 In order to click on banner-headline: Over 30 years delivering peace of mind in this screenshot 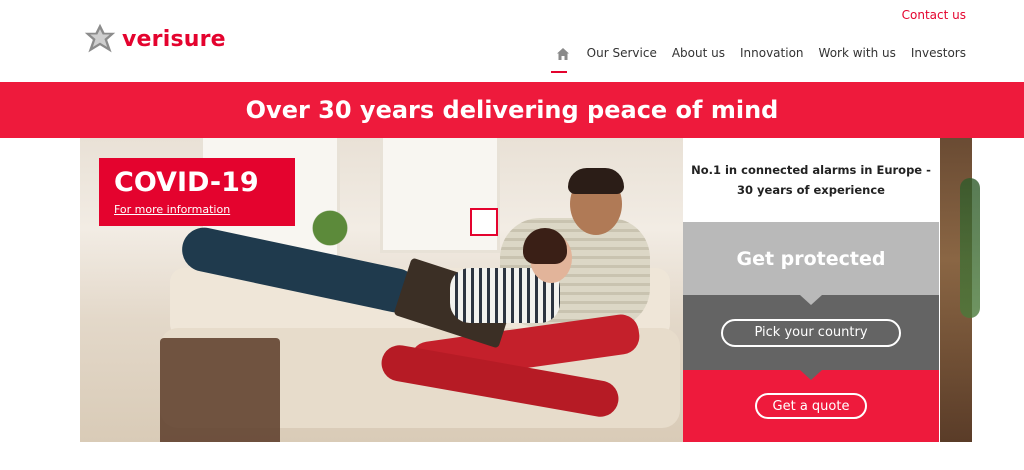, I will do `click(512, 110)`.